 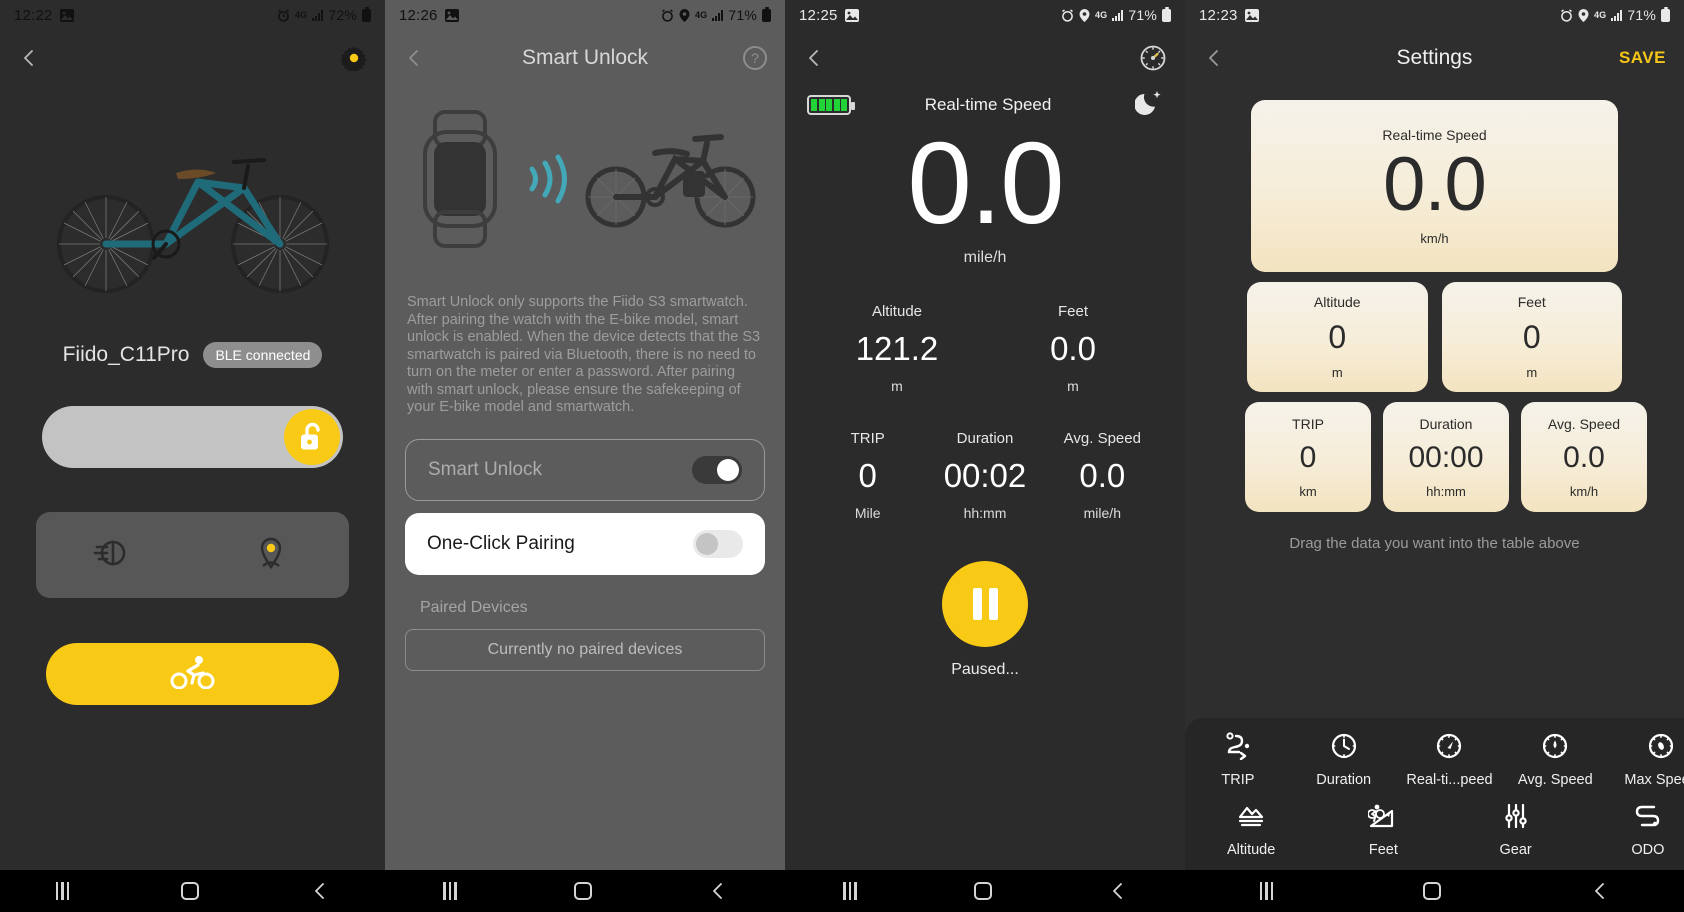 I want to click on tray-row-2: Altitude Feet Gear ODO, so click(x=1434, y=830).